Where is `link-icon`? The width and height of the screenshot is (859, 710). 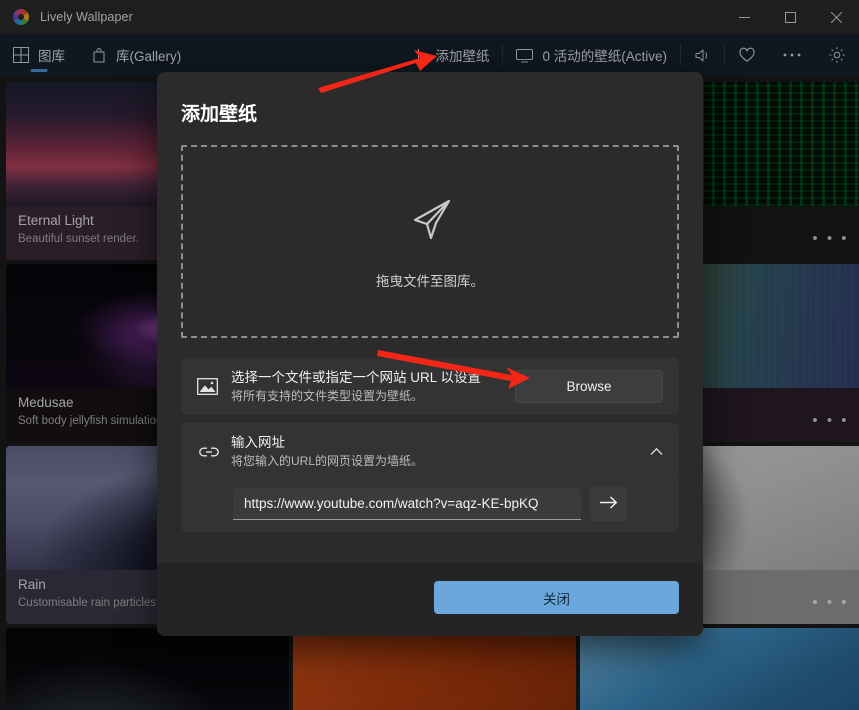
link-icon is located at coordinates (214, 452).